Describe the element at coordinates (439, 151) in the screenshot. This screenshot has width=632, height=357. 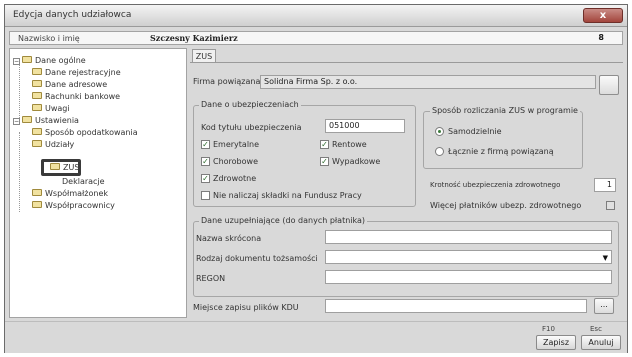
I see `lacznie-radio` at that location.